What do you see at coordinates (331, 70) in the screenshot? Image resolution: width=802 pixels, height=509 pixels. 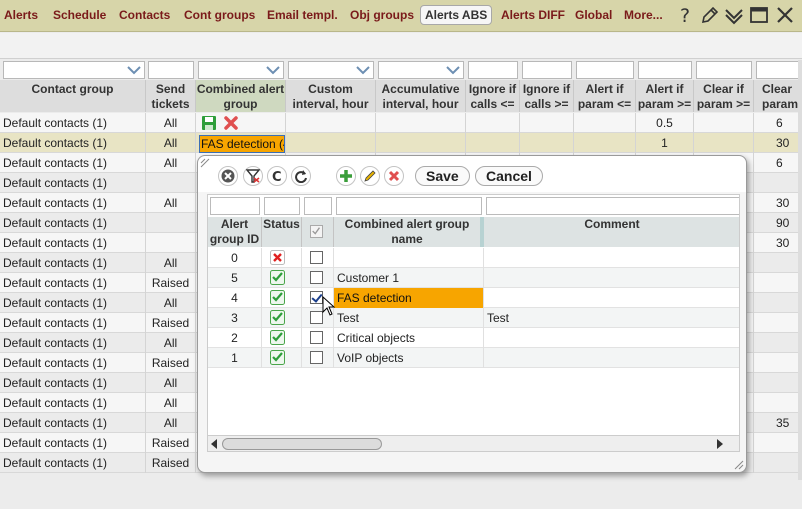 I see `filter-custom-interval` at bounding box center [331, 70].